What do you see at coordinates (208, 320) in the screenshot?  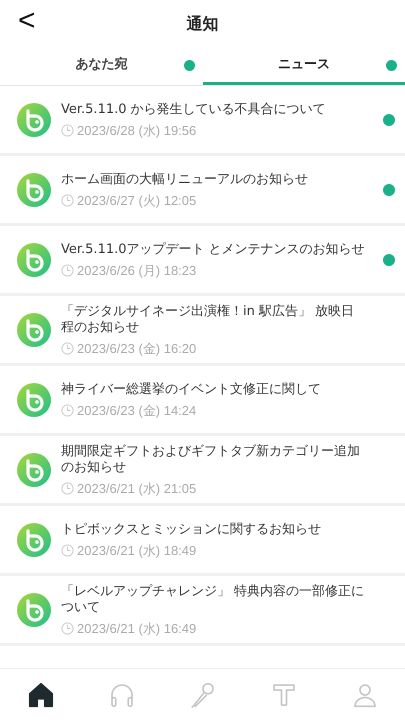 I see `news-title: 「デジタルサイネージ出演権！in 駅広告」 放映日程のお知らせ` at bounding box center [208, 320].